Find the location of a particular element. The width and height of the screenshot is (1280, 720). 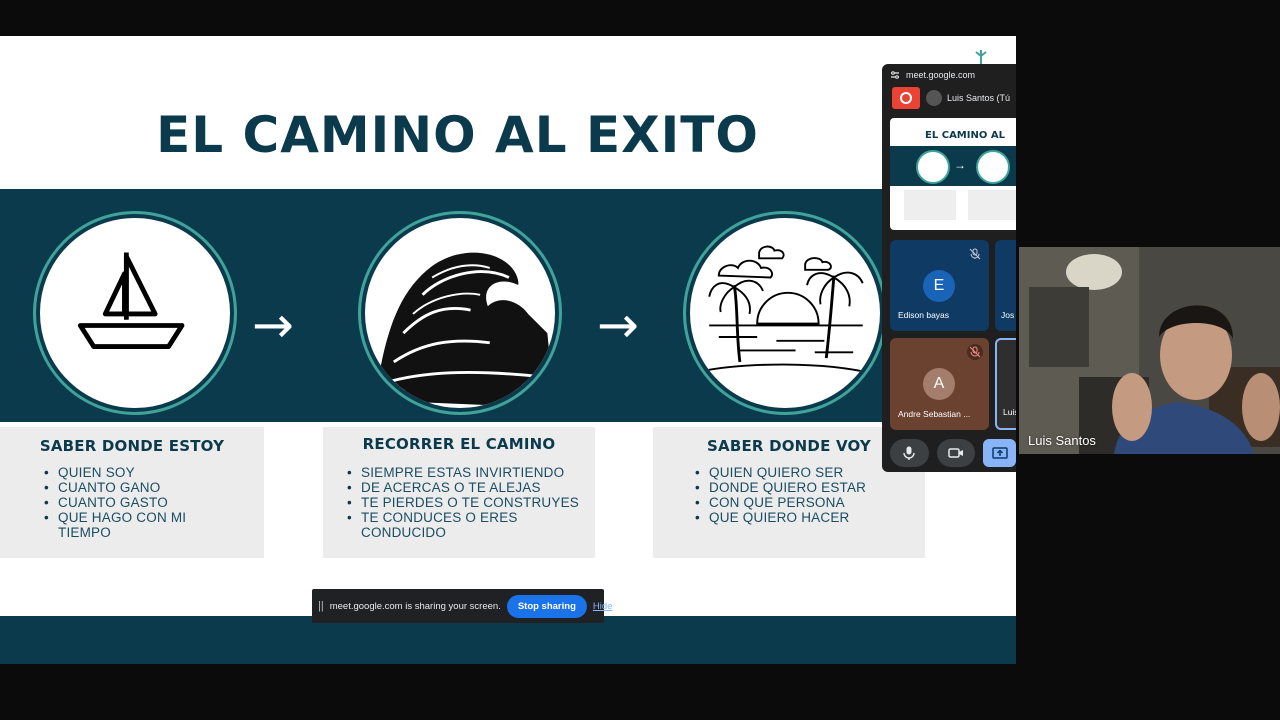

avatar: E is located at coordinates (939, 286).